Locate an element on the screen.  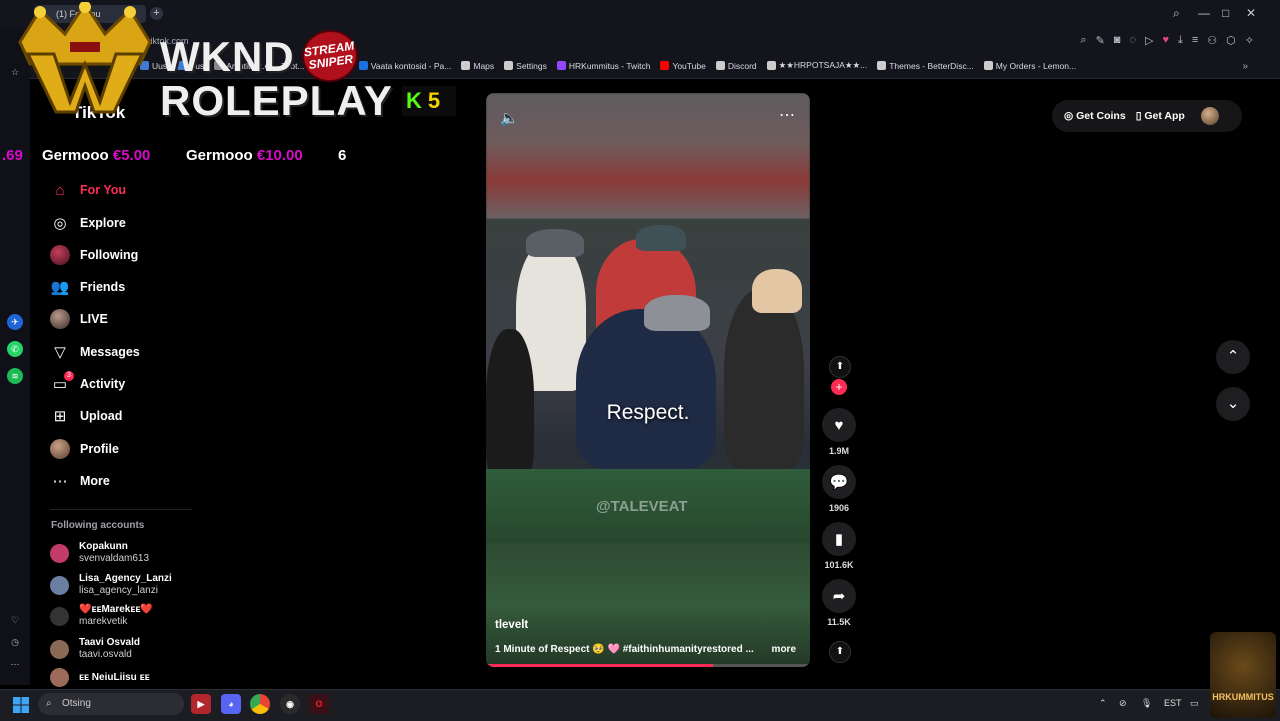
sidebar-item-upload: ⊞ Upload is located at coordinates (86, 416).